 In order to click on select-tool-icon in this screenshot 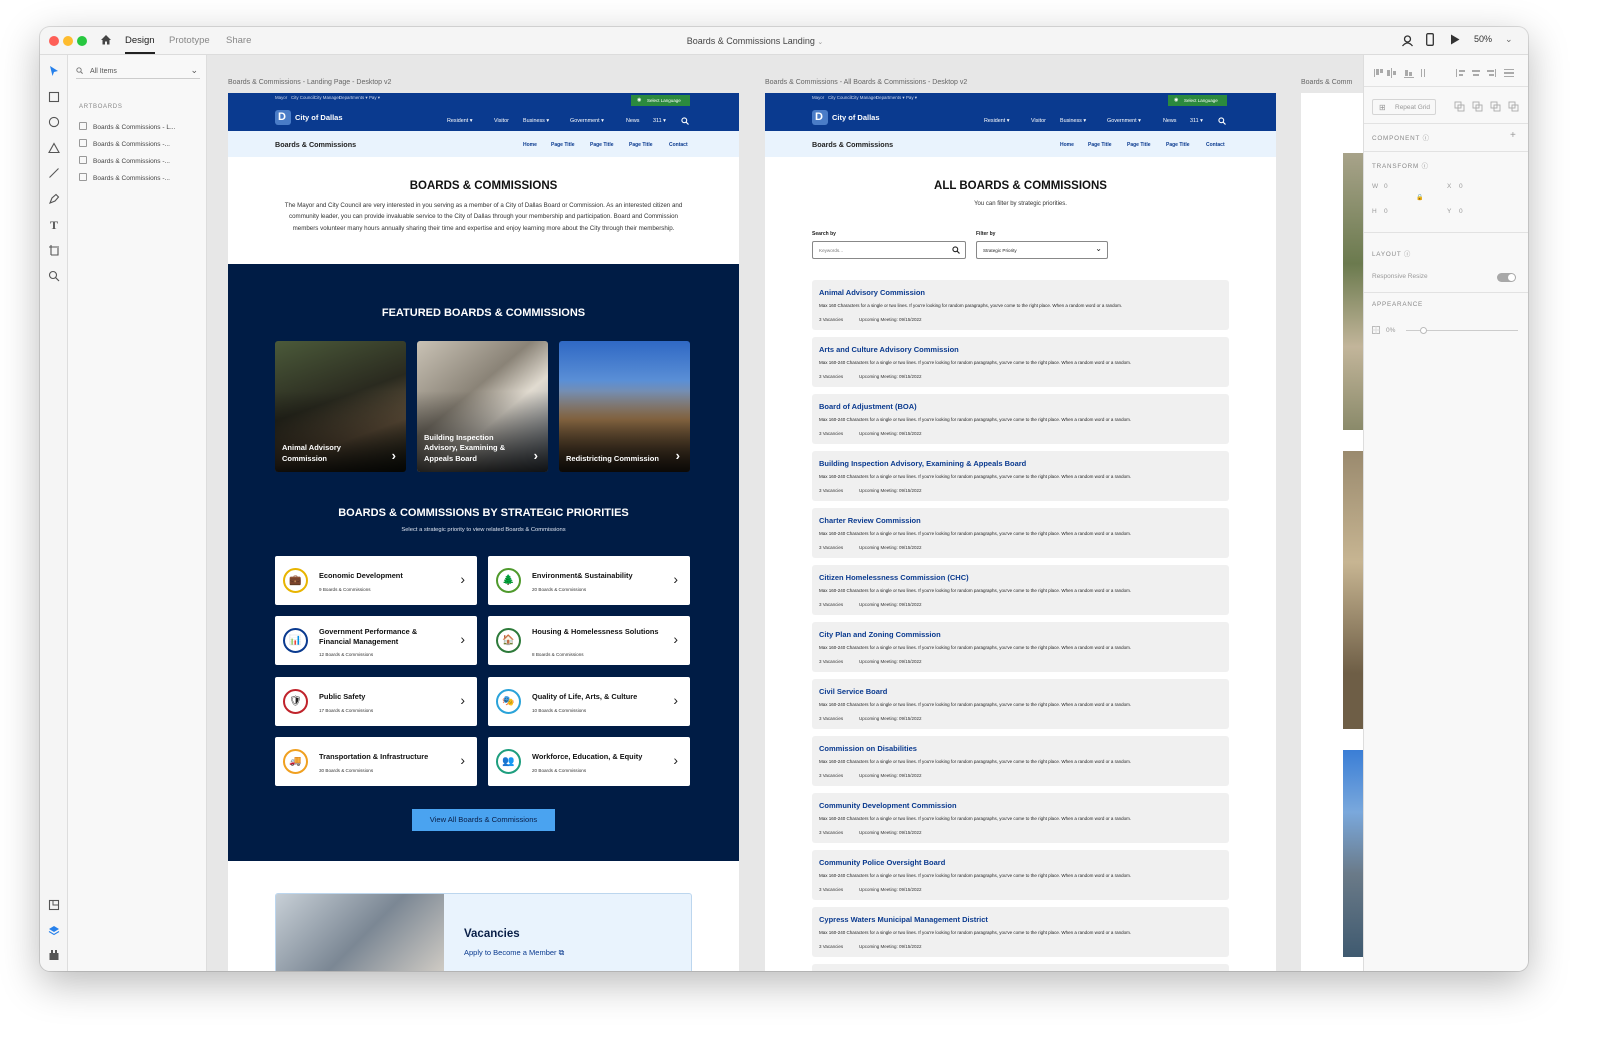, I will do `click(54, 71)`.